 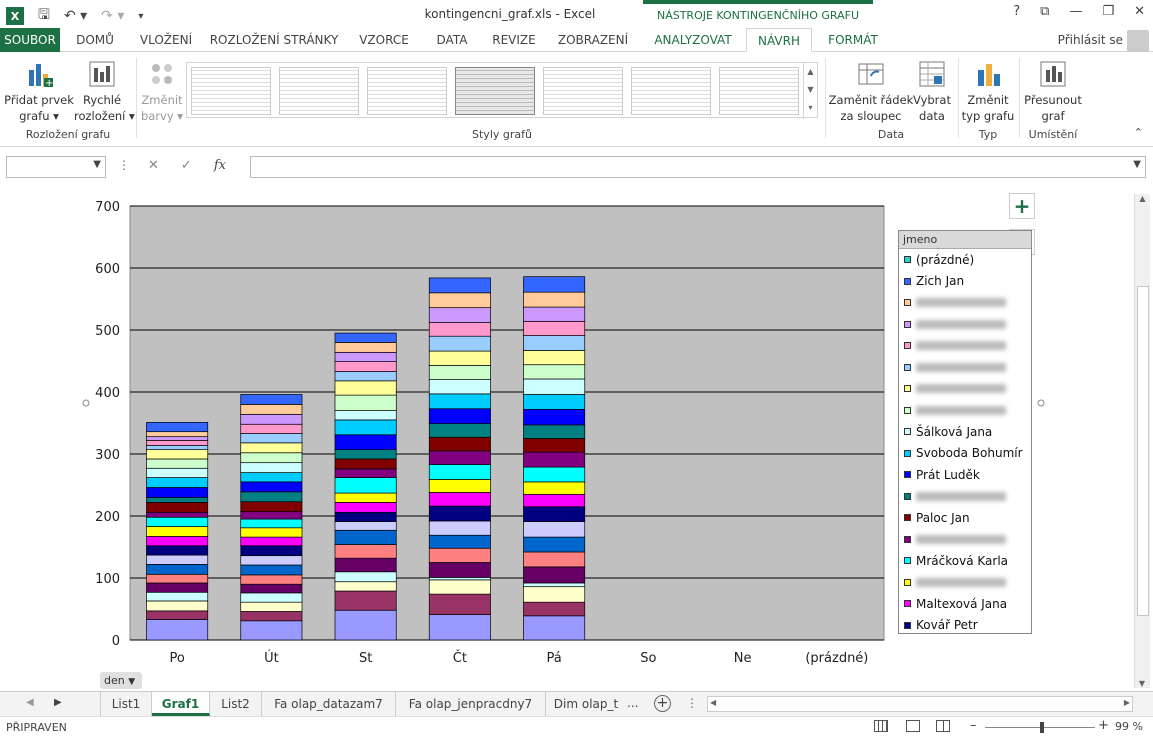 I want to click on maximize-button: ❐, so click(x=1108, y=11).